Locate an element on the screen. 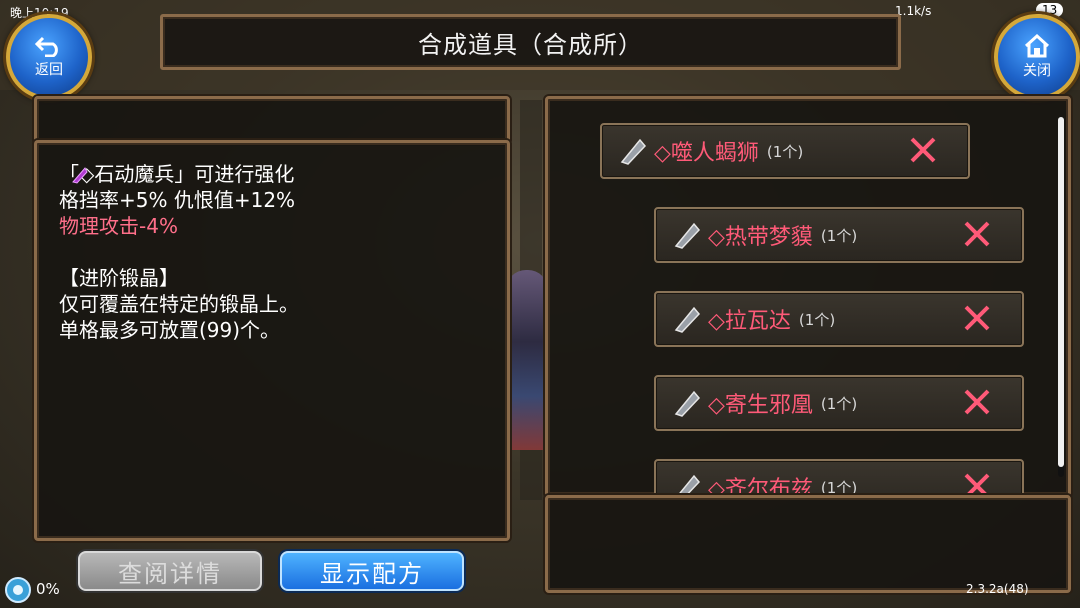 The image size is (1080, 608). back-arrow-icon is located at coordinates (46, 46).